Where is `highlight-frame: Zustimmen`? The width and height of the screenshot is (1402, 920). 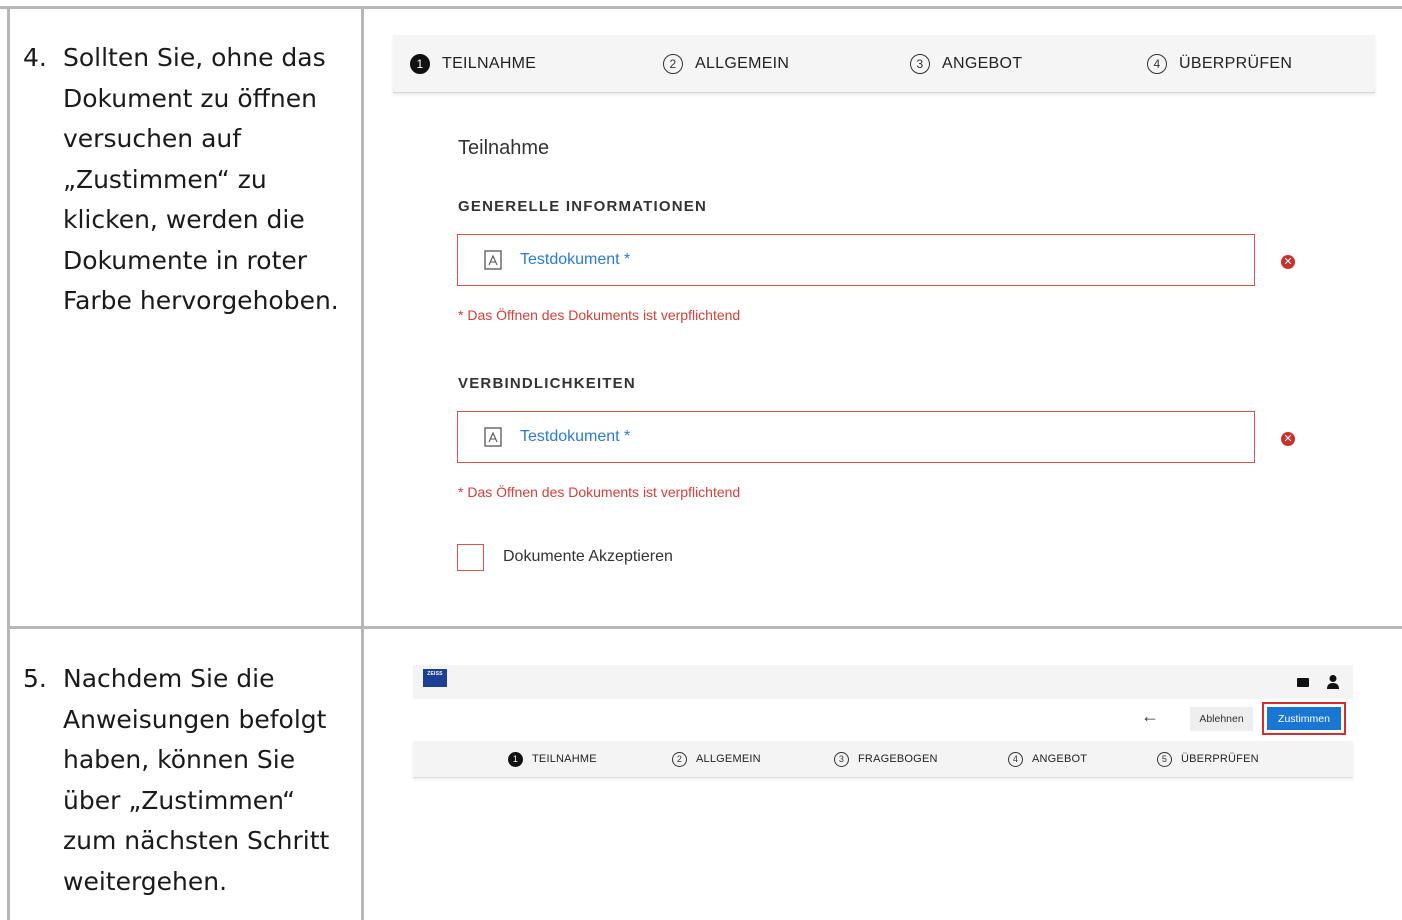
highlight-frame: Zustimmen is located at coordinates (1304, 718).